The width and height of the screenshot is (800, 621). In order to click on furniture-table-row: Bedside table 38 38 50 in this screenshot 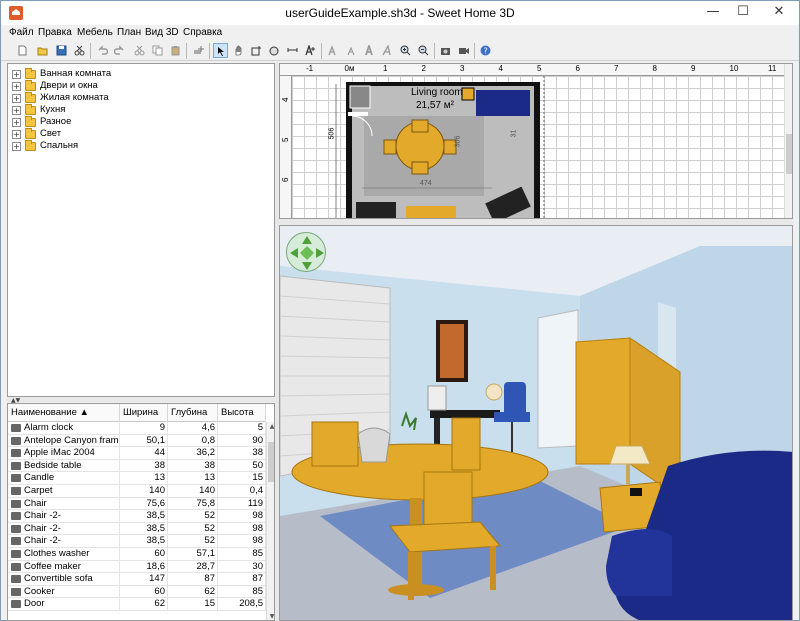, I will do `click(137, 466)`.